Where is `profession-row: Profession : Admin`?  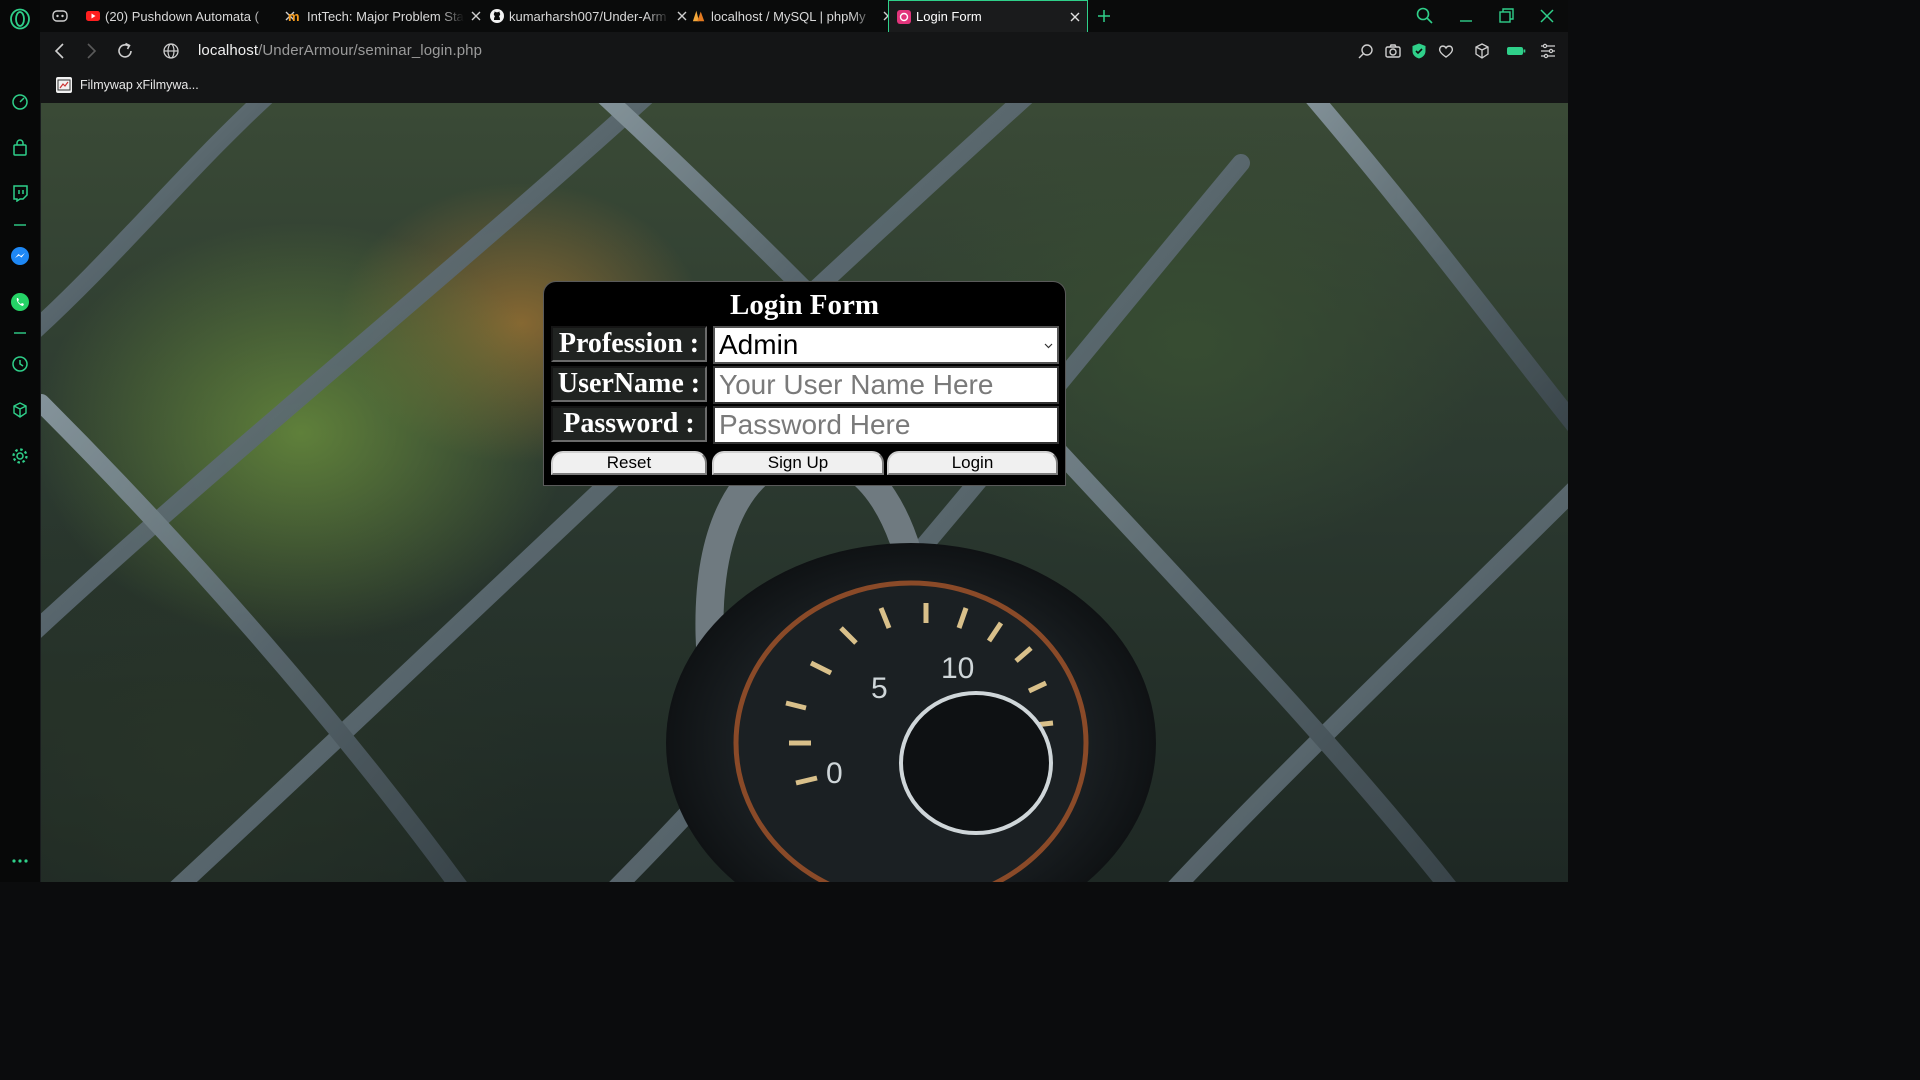
profession-row: Profession : Admin is located at coordinates (805, 345).